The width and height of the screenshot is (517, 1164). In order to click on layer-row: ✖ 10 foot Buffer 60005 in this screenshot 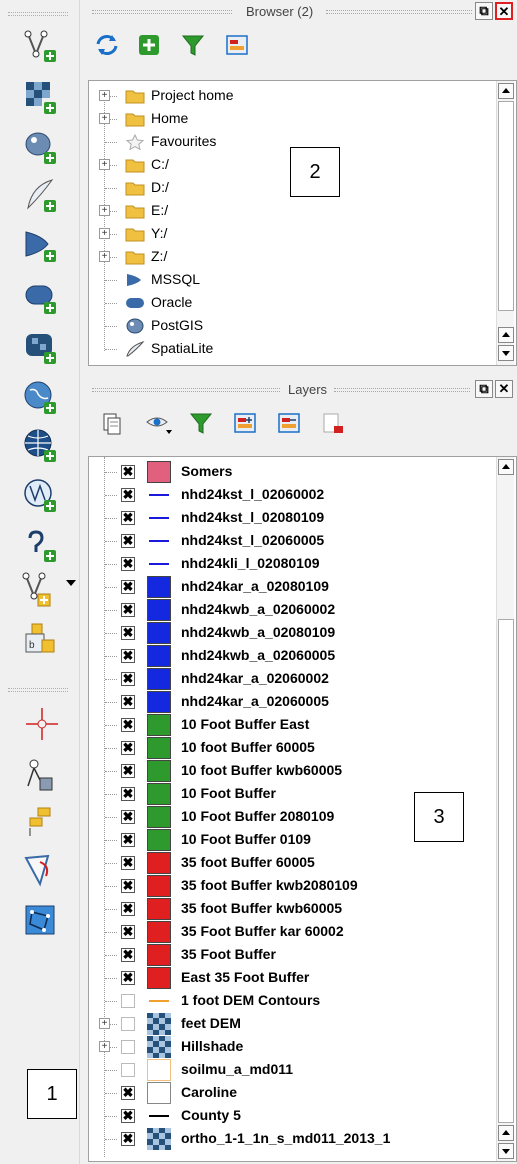, I will do `click(302, 748)`.